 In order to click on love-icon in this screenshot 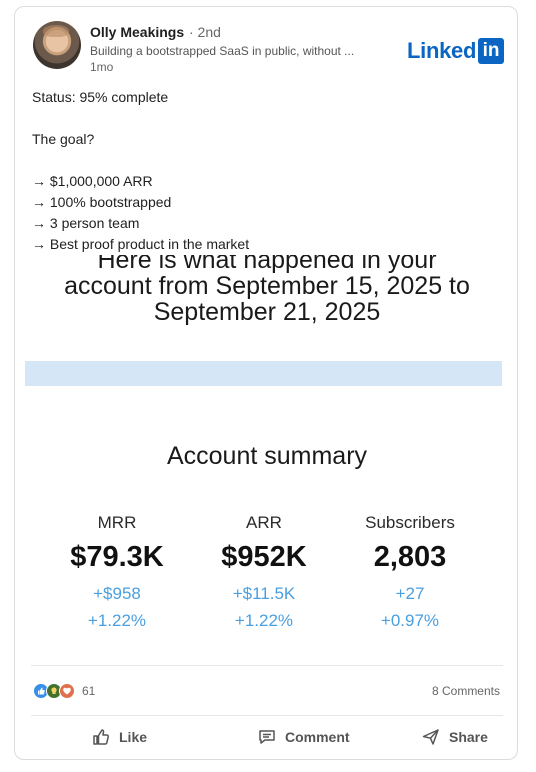, I will do `click(67, 691)`.